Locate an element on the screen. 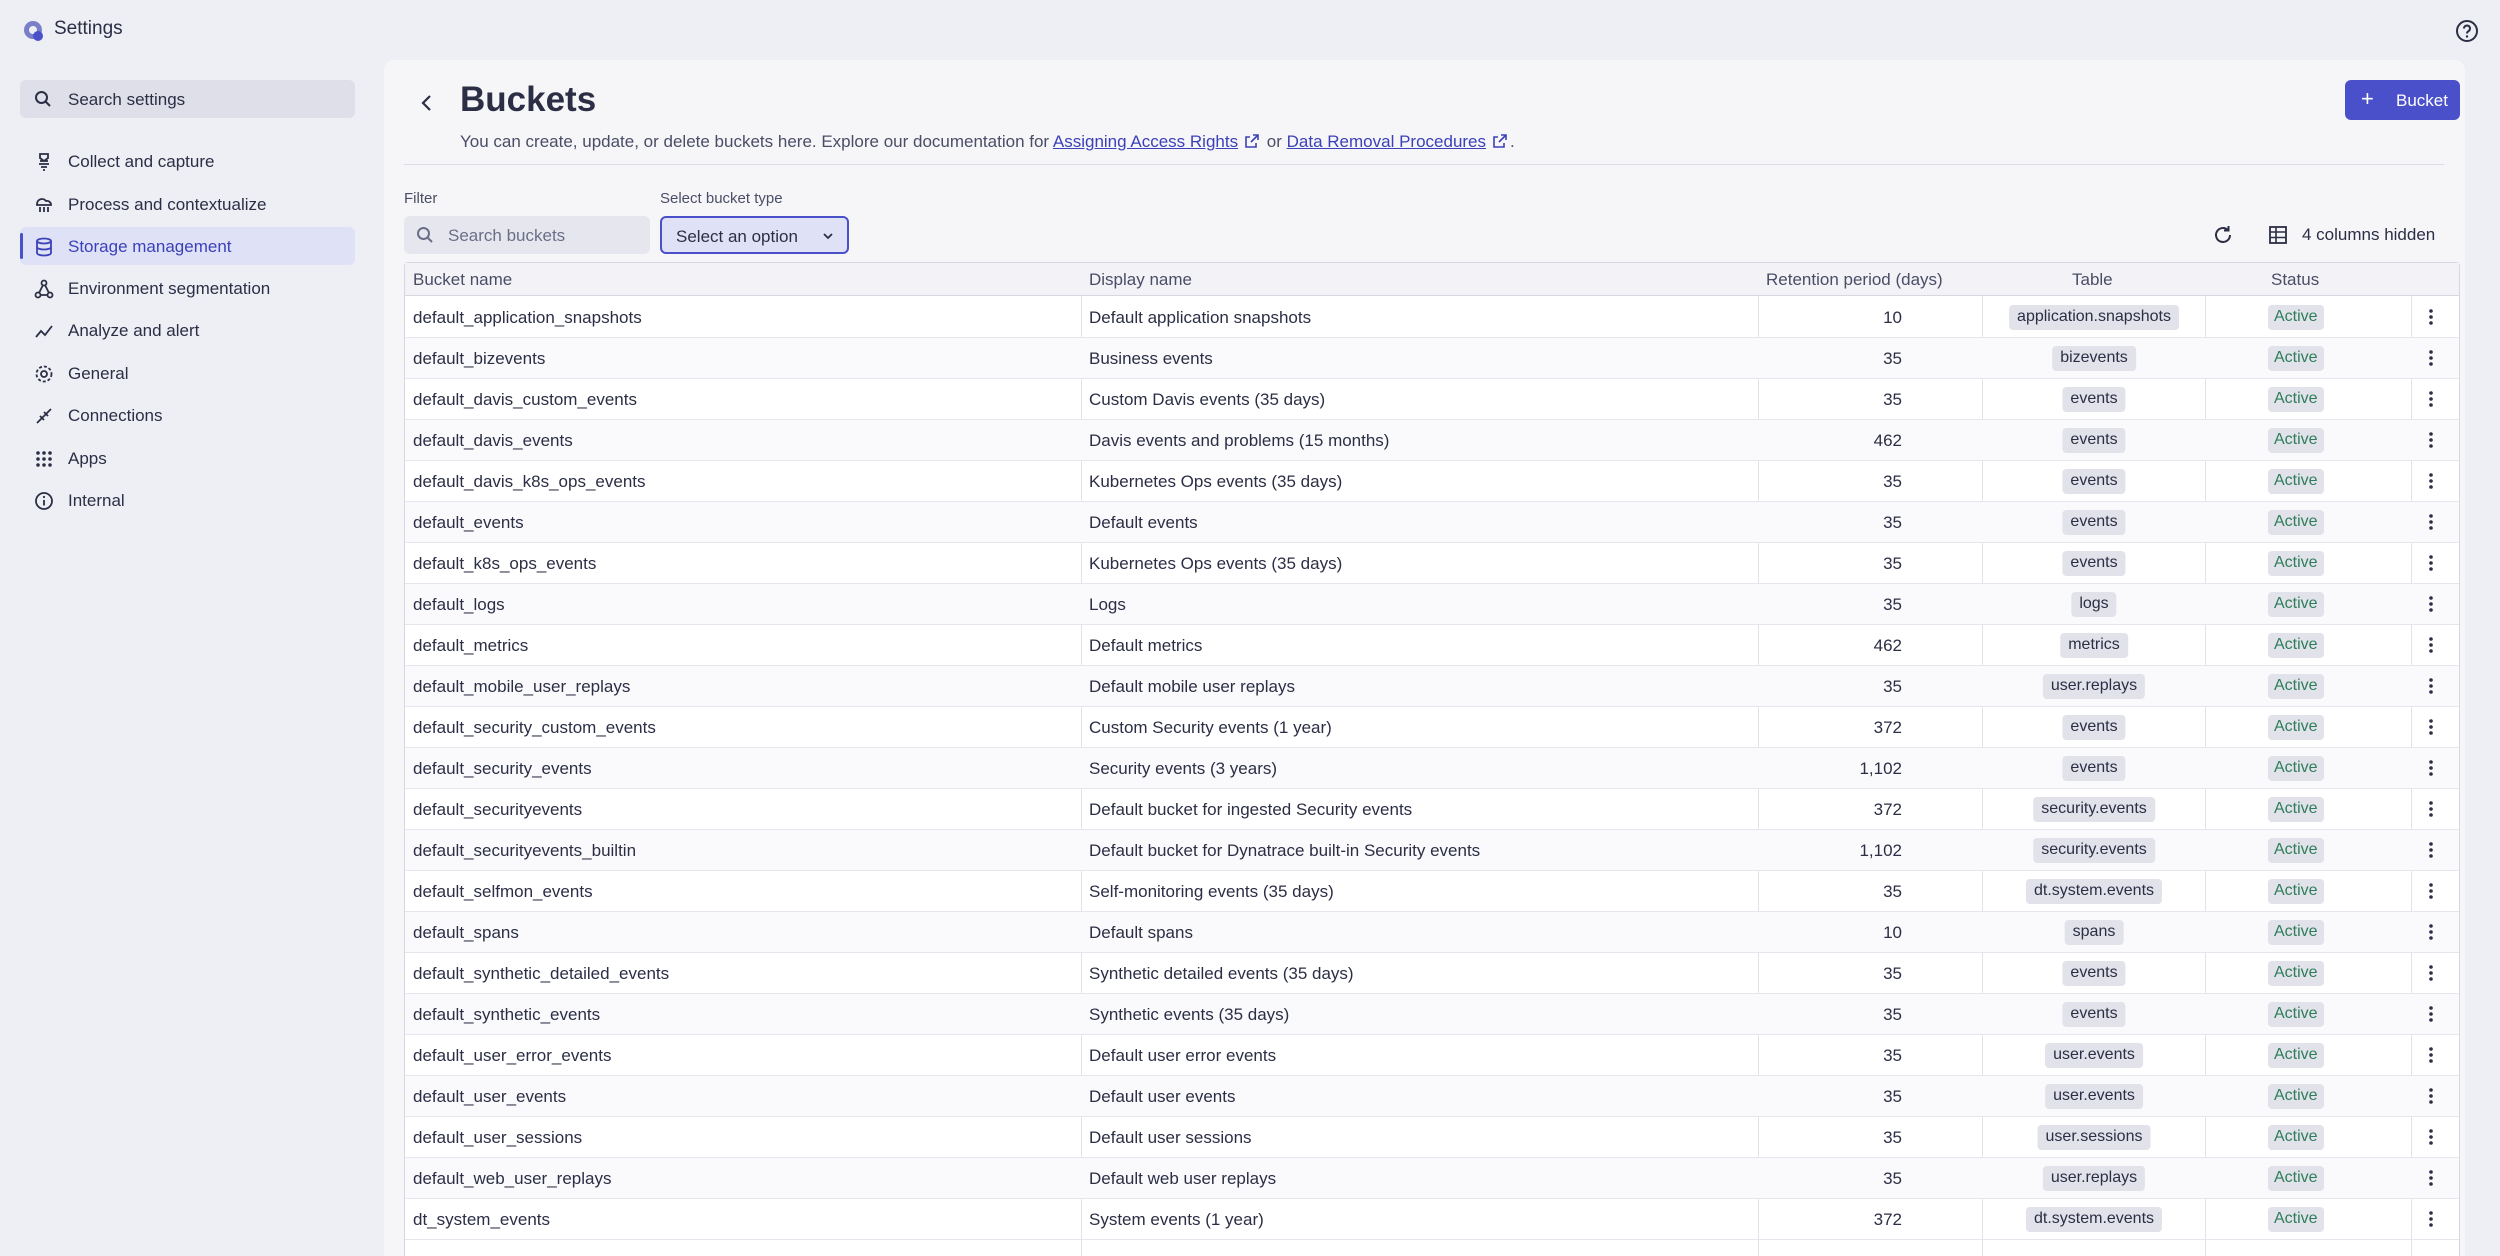  sidebar-item-label: Apps is located at coordinates (87, 458).